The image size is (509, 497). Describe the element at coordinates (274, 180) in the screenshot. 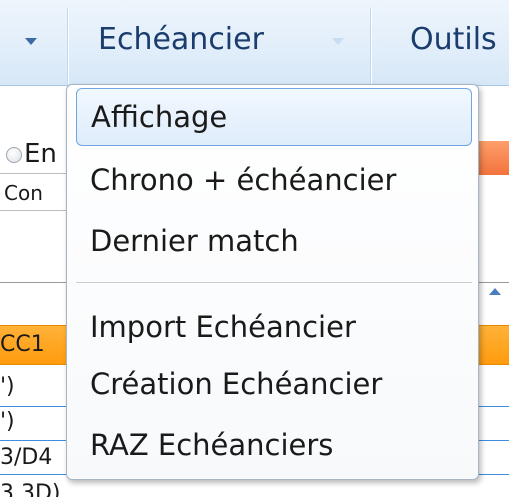

I see `menu-item-chrono-echeancier: Chrono + échéancier` at that location.